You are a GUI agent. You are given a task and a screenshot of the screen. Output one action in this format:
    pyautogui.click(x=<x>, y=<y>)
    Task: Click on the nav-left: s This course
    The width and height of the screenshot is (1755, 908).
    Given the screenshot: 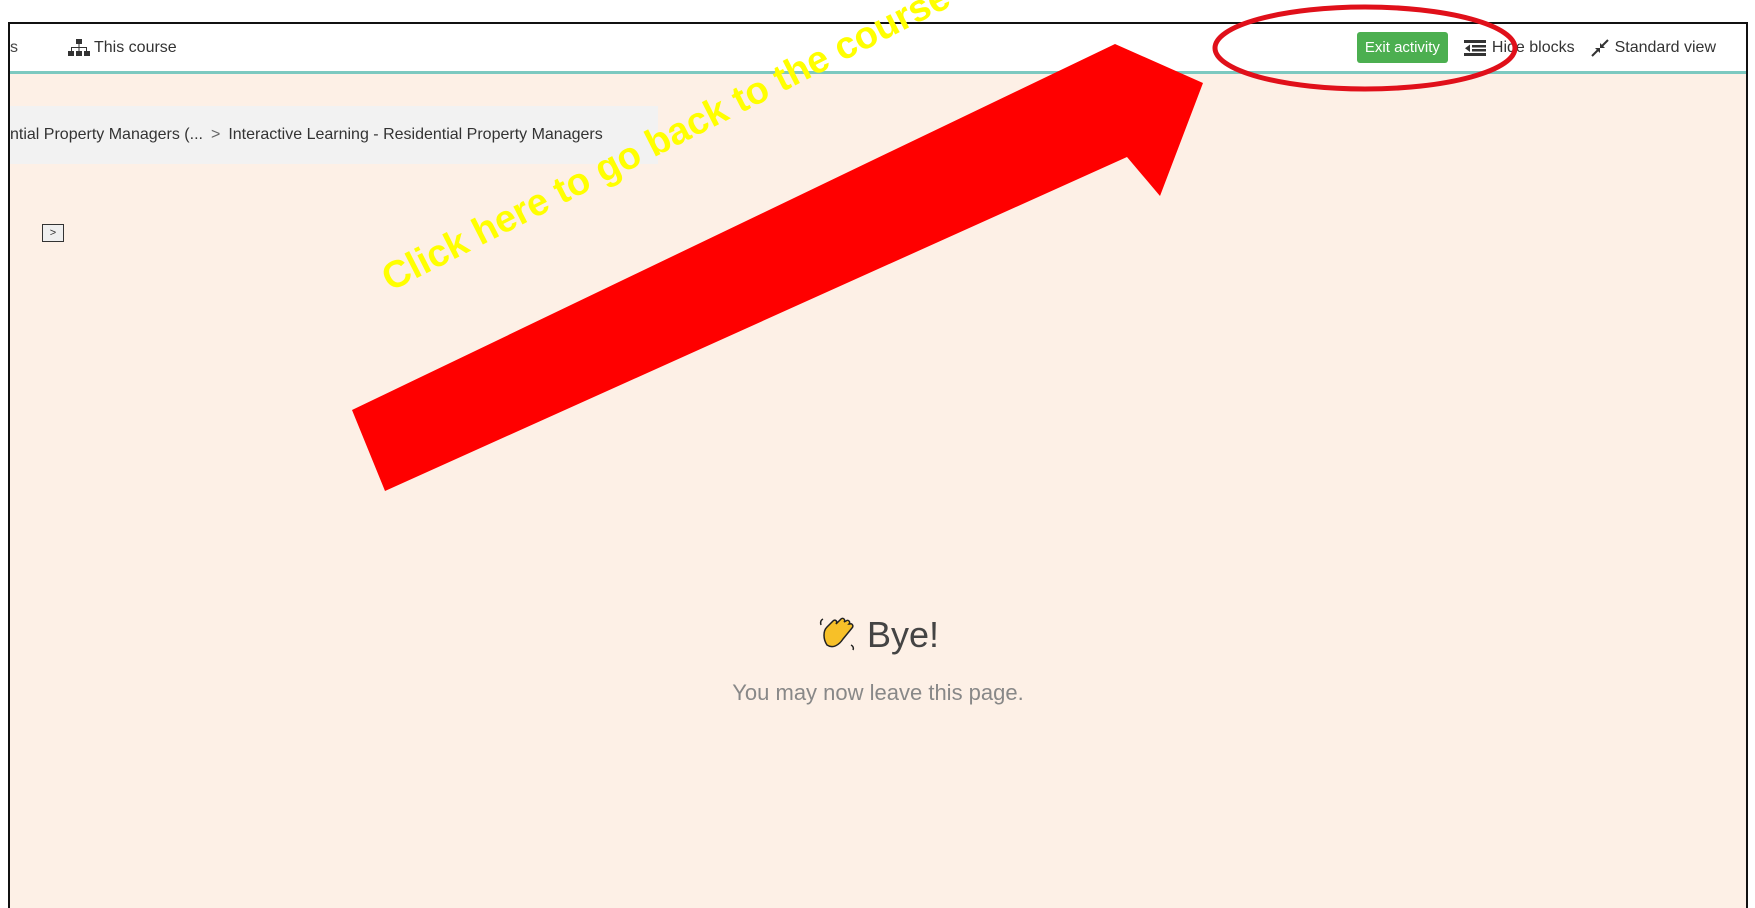 What is the action you would take?
    pyautogui.click(x=93, y=47)
    